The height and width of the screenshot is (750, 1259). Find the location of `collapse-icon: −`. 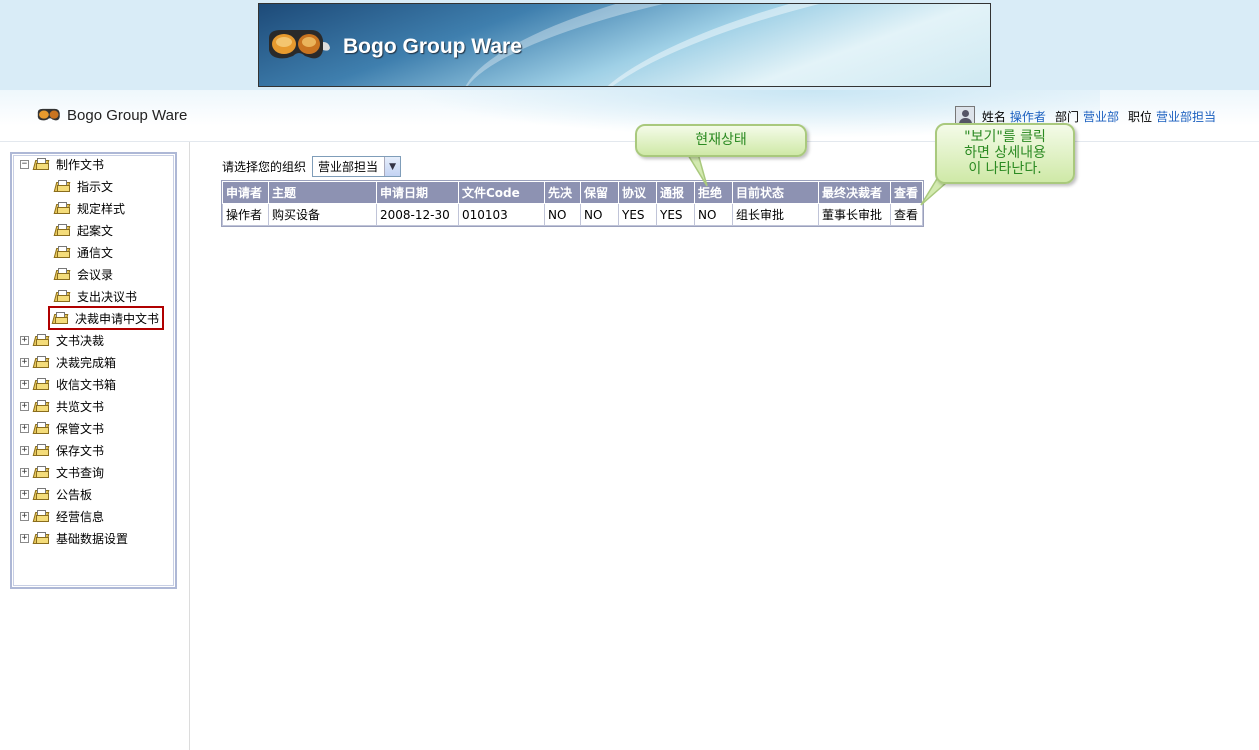

collapse-icon: − is located at coordinates (24, 164).